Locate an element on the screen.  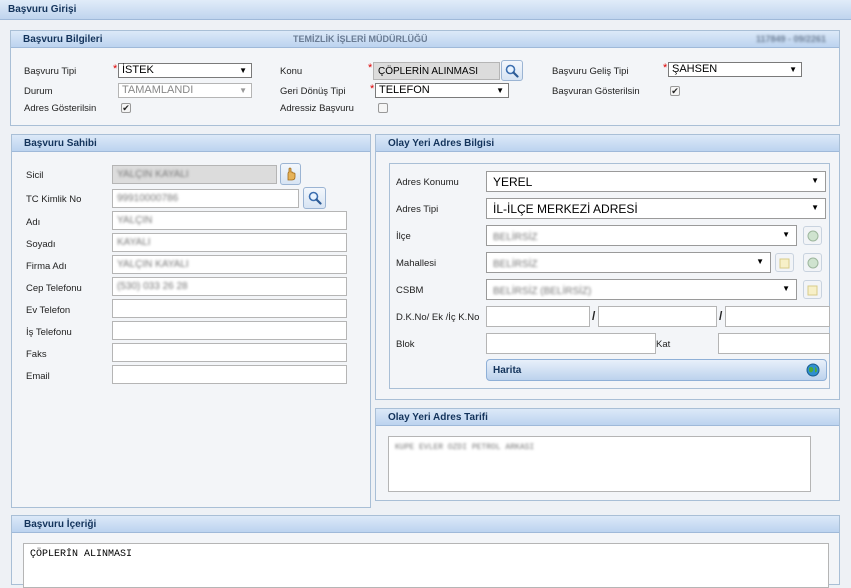
mahalle-select: BELİRSİZ ▼ is located at coordinates (628, 262).